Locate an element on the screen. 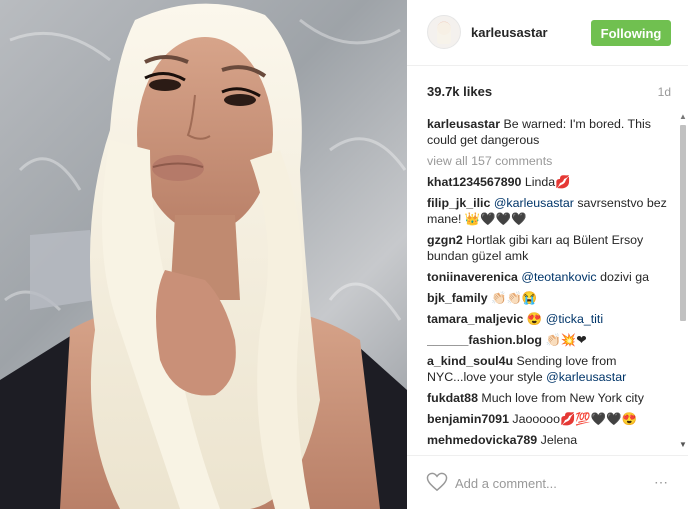  comment-username: fukdat88 is located at coordinates (452, 398).